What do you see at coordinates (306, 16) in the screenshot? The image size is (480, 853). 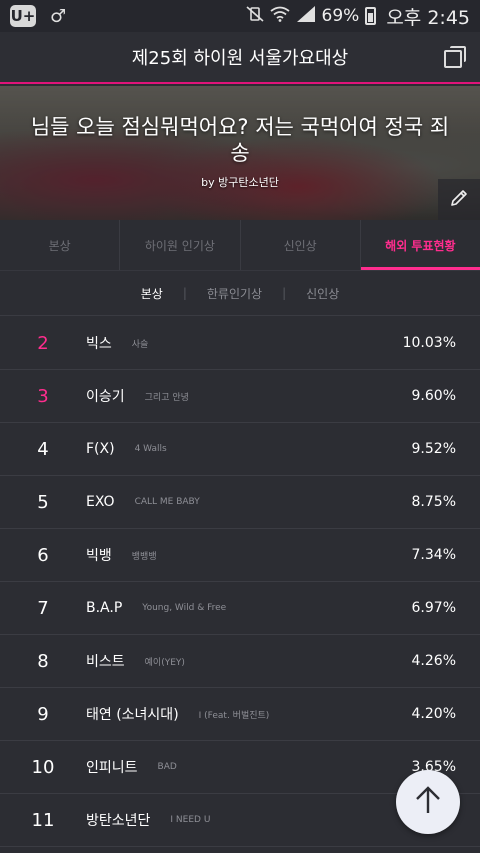 I see `signal-icon` at bounding box center [306, 16].